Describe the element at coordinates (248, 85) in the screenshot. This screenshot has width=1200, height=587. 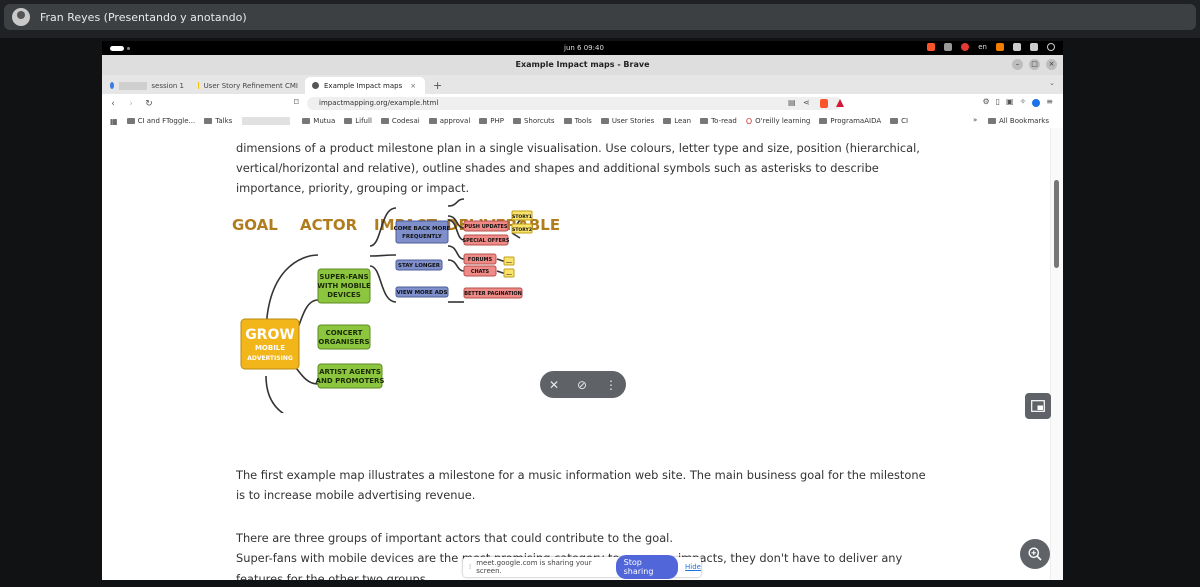
I see `tab-user-story: User Story Refinement CMI` at that location.